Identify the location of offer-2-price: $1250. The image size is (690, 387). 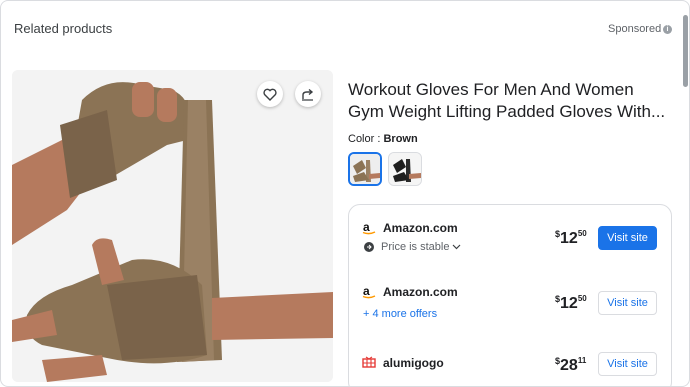
(571, 303).